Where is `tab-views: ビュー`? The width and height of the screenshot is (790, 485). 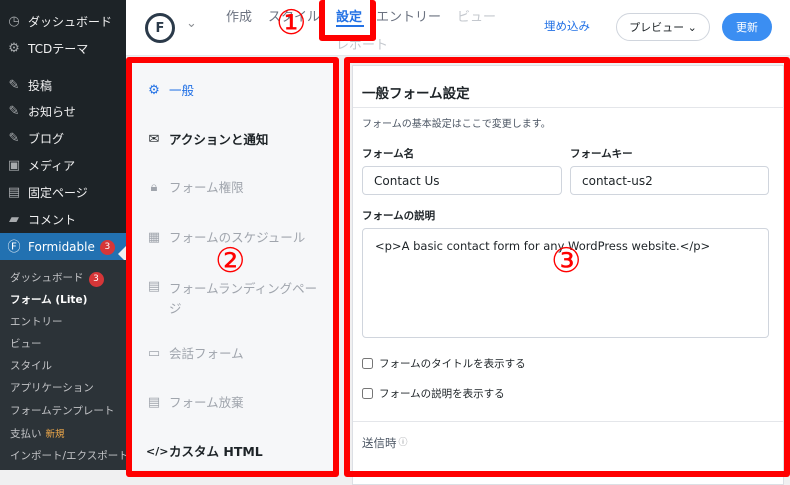 tab-views: ビュー is located at coordinates (476, 15).